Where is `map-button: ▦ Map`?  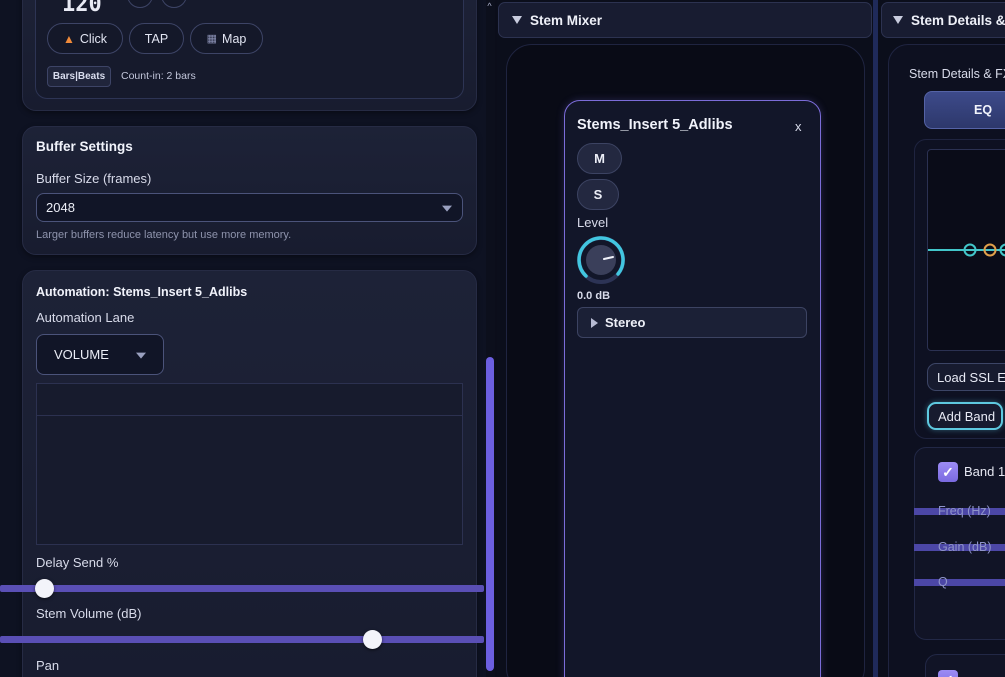 map-button: ▦ Map is located at coordinates (226, 38).